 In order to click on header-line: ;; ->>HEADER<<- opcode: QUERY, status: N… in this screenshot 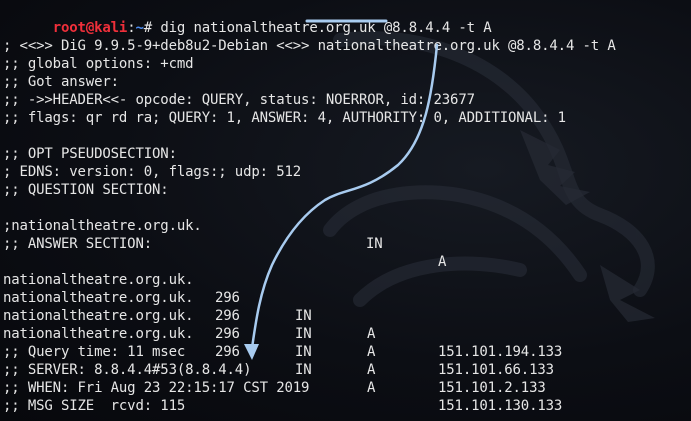, I will do `click(239, 100)`.